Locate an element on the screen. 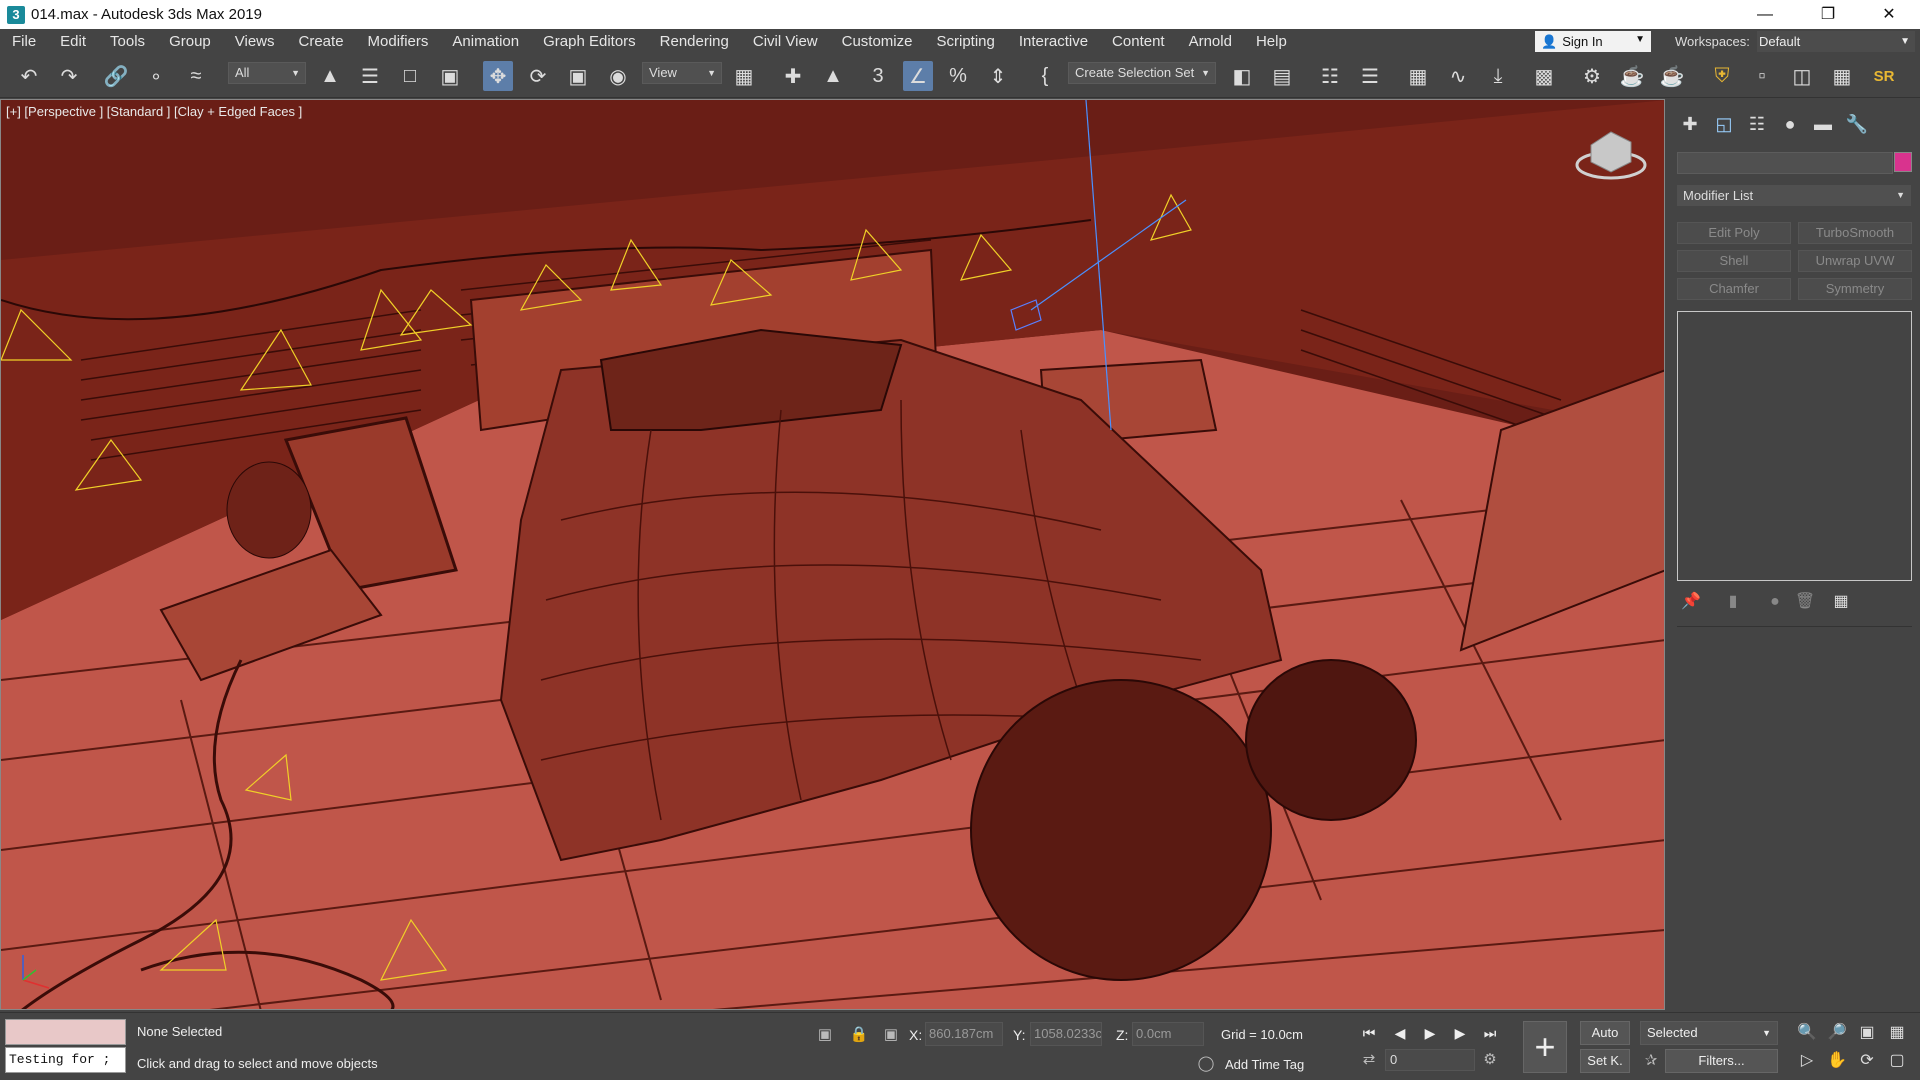 The height and width of the screenshot is (1080, 1920). symmetry-button: Symmetry is located at coordinates (1855, 289).